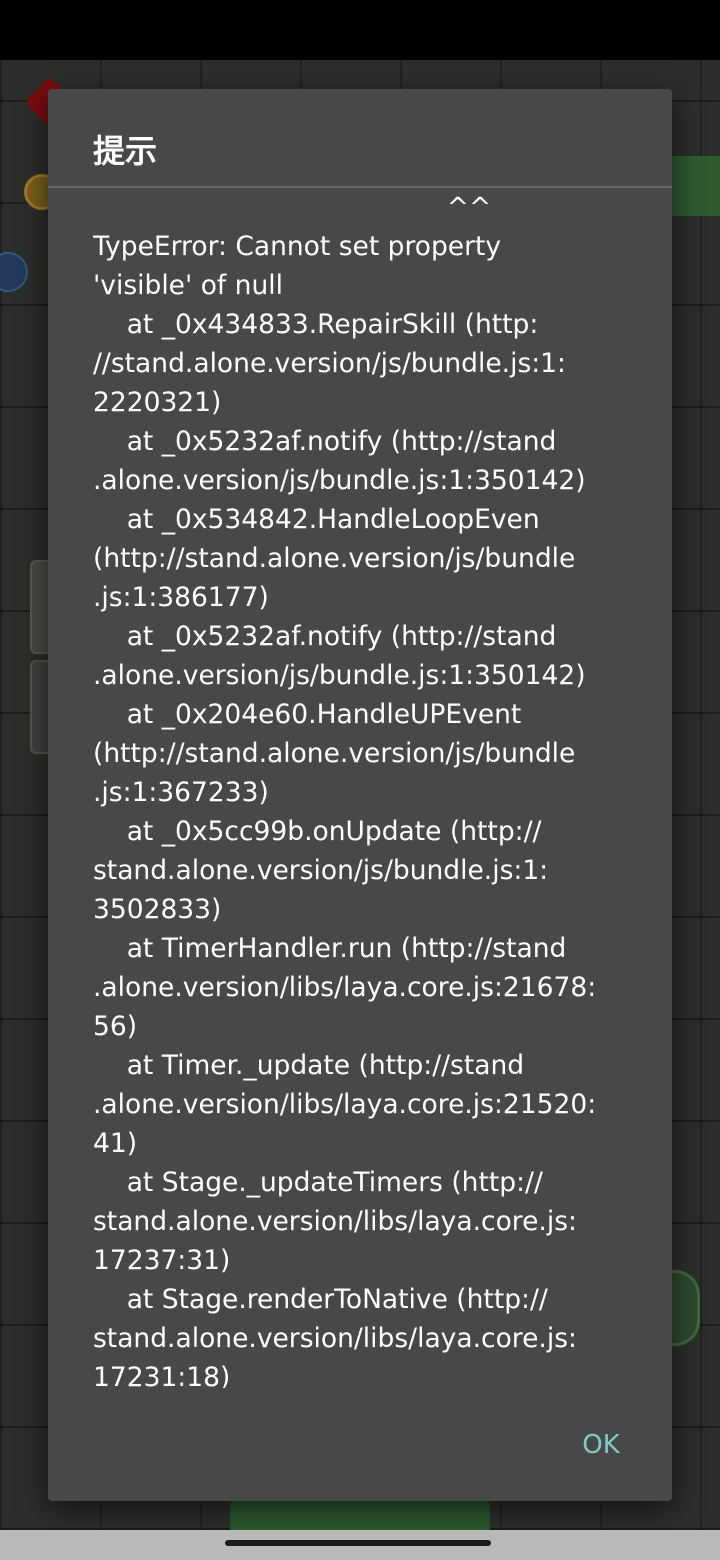 Image resolution: width=720 pixels, height=1560 pixels. I want to click on dialog-title: 提示, so click(125, 151).